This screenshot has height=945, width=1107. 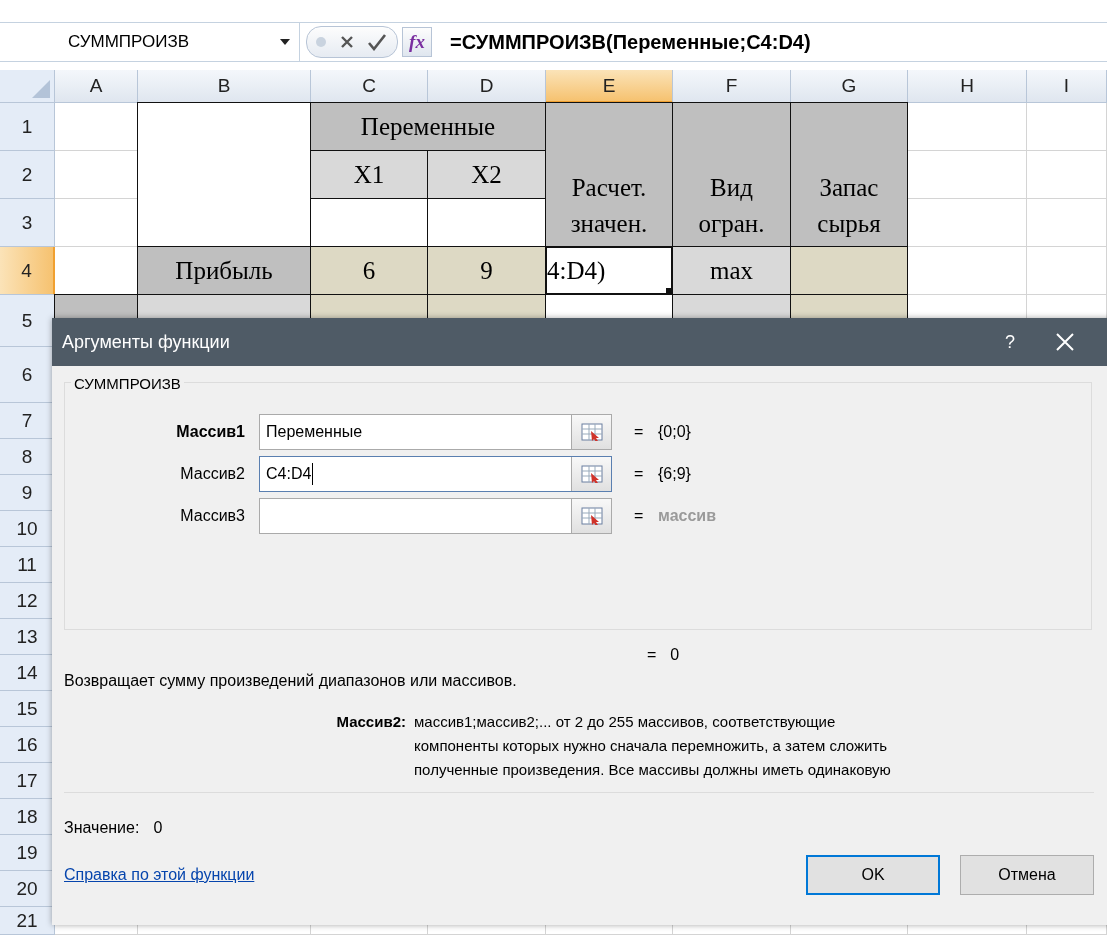 I want to click on column-header: B, so click(x=224, y=86).